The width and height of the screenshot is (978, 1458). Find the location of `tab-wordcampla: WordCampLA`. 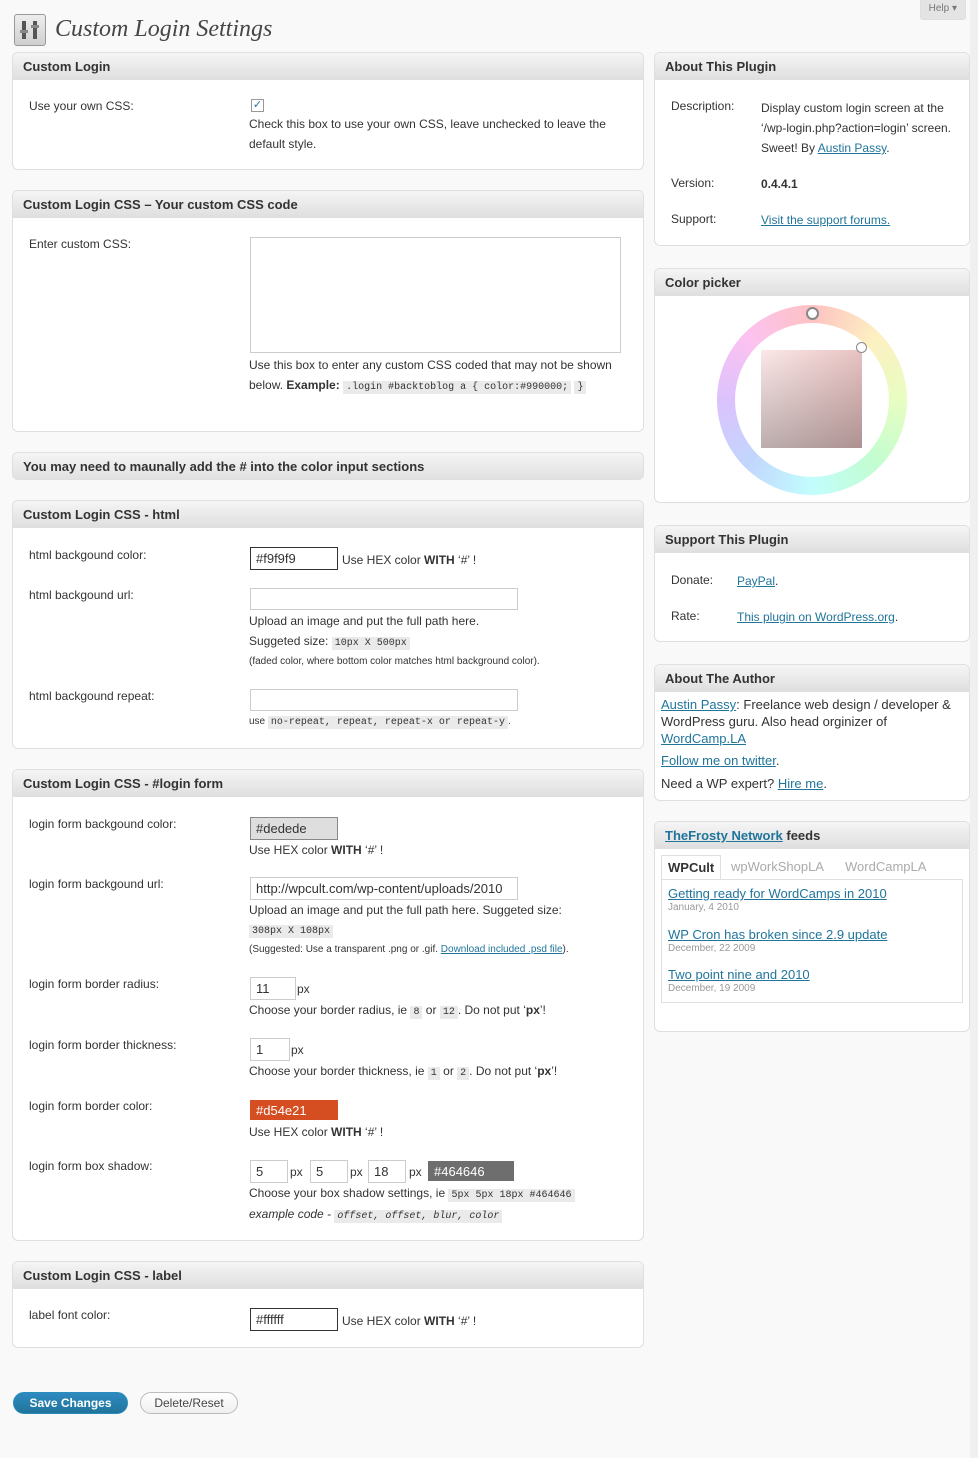

tab-wordcampla: WordCampLA is located at coordinates (885, 867).